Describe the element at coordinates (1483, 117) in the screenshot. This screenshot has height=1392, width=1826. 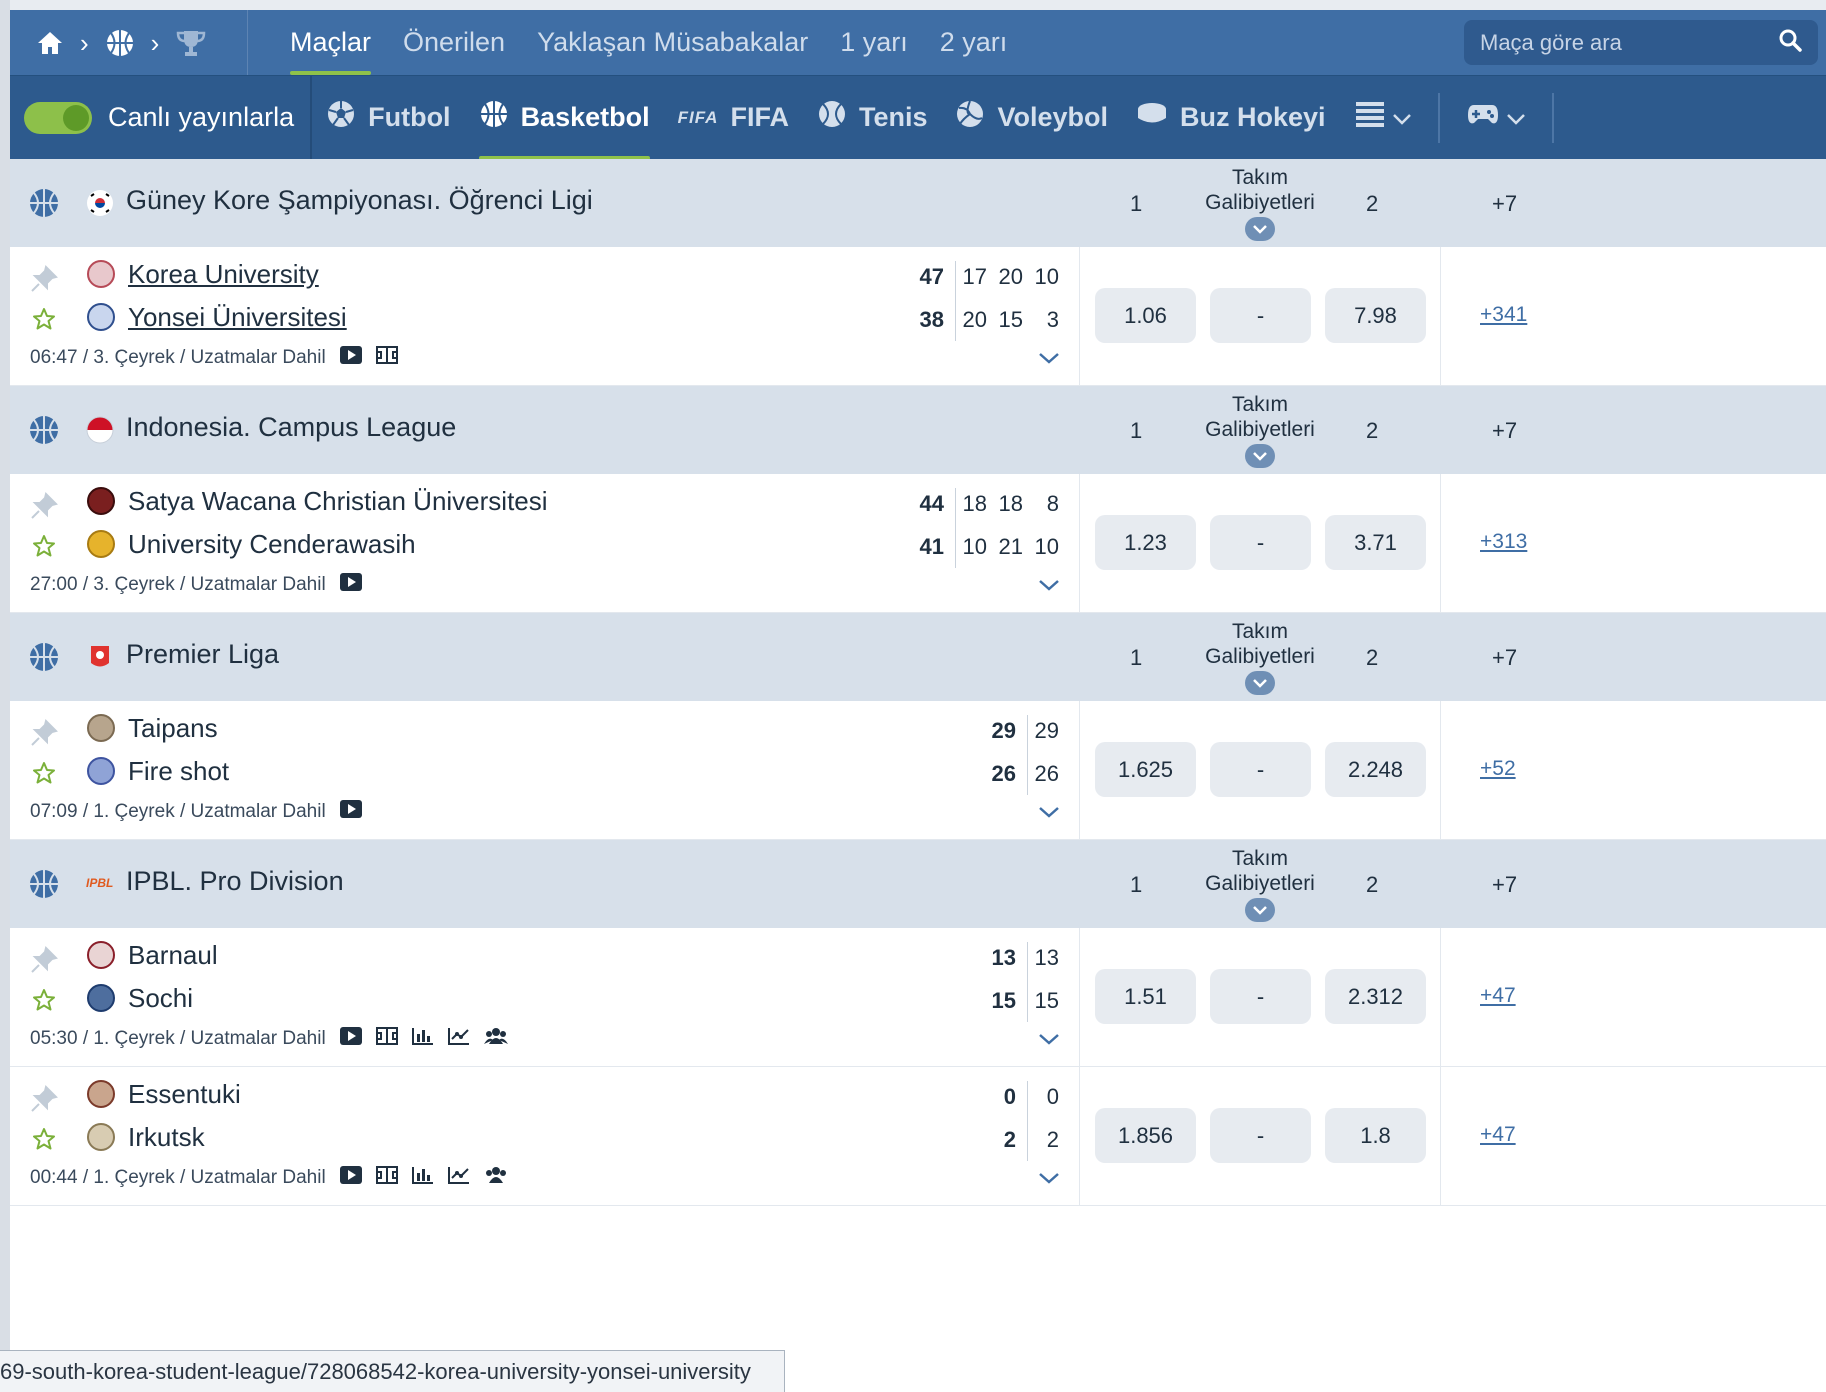
I see `gamepad-icon` at that location.